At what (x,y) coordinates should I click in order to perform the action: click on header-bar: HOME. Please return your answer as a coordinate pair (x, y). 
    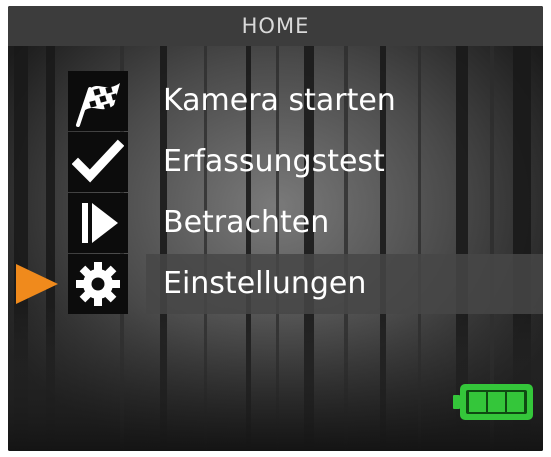
    Looking at the image, I should click on (275, 26).